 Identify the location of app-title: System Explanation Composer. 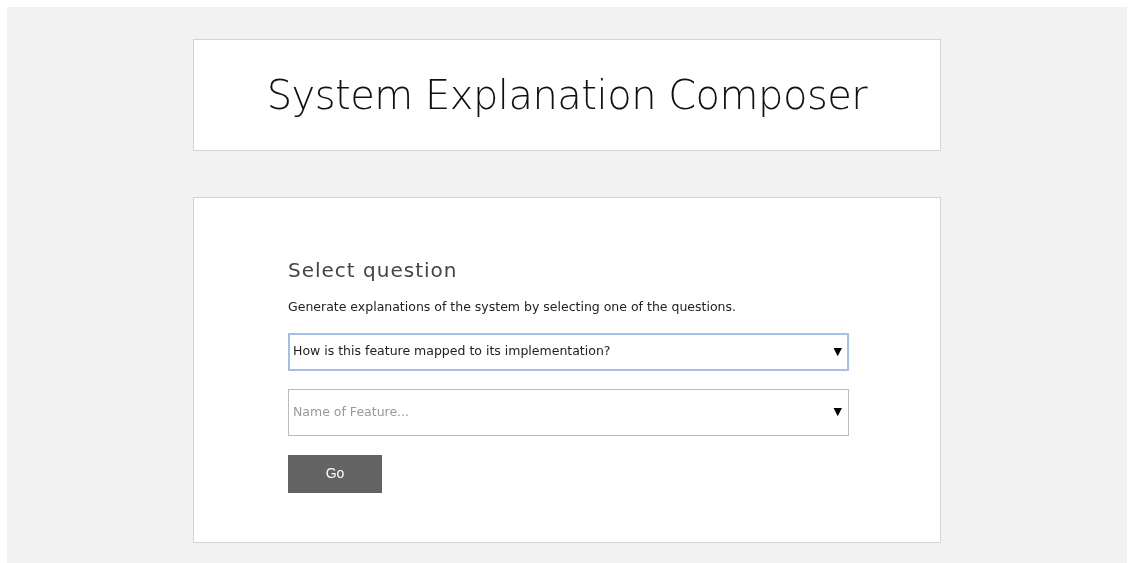
(567, 95).